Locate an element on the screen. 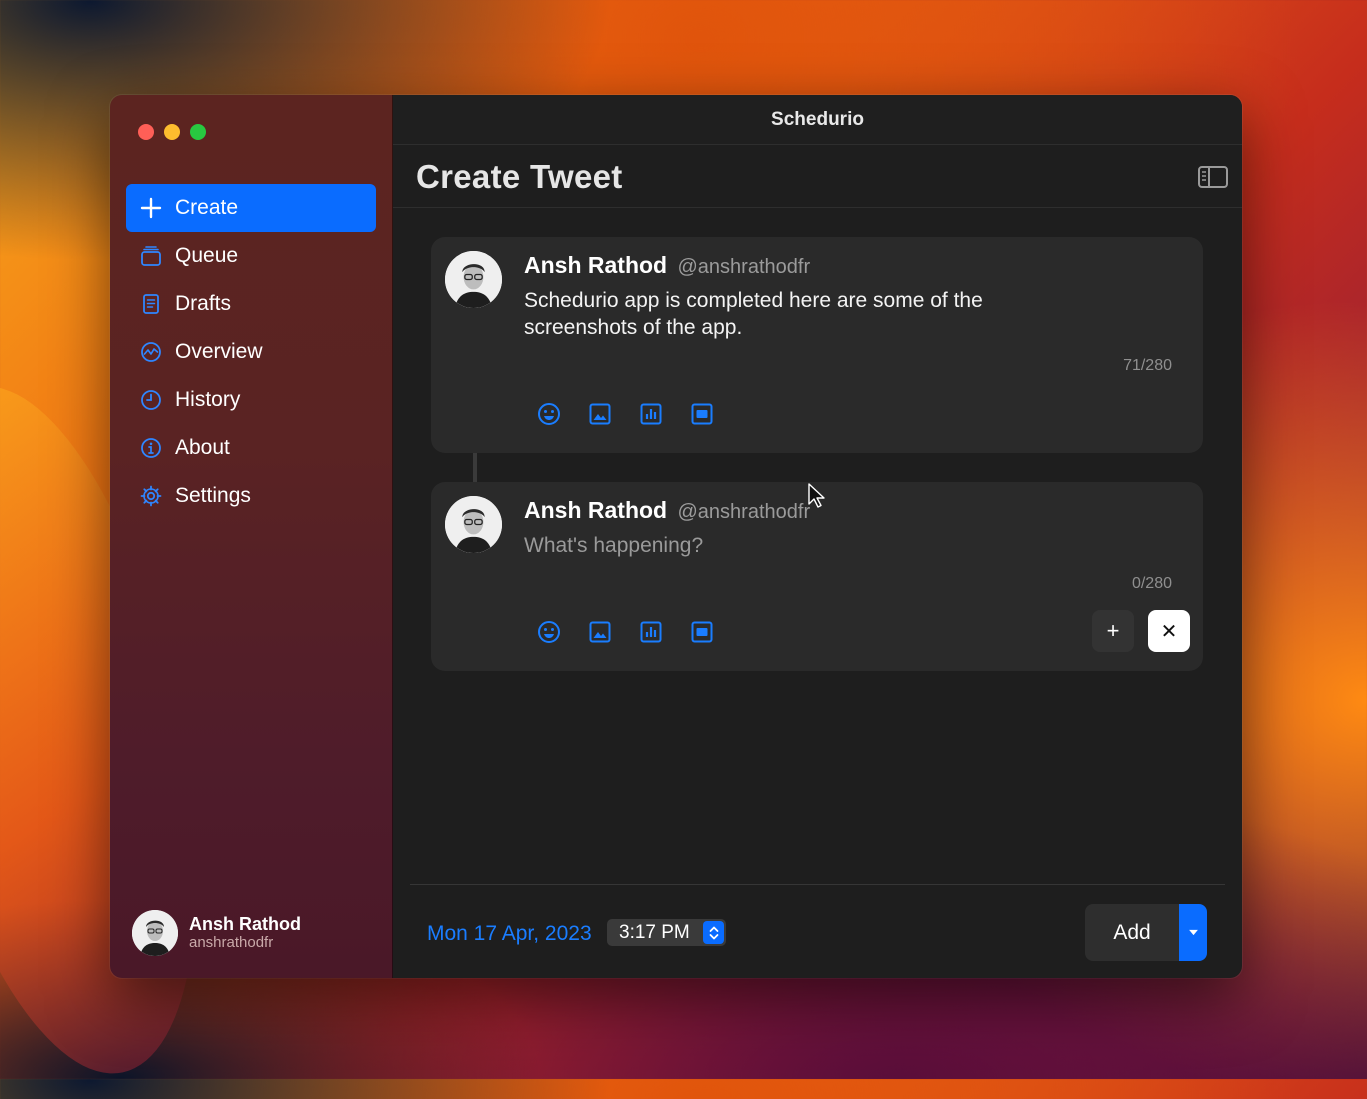  thread-connector is located at coordinates (475, 467).